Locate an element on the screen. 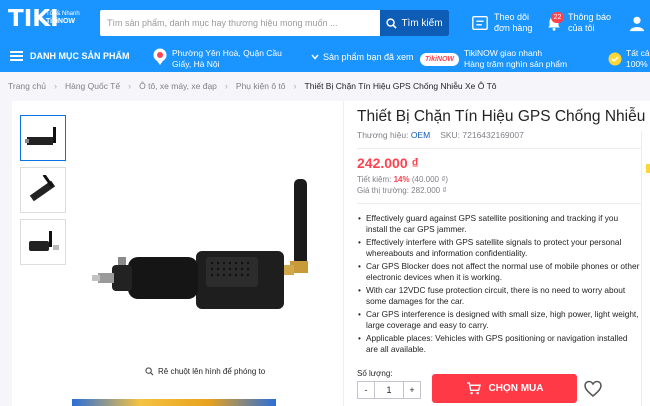  tikinow-line1: TikiNOW giao nhanh is located at coordinates (503, 53).